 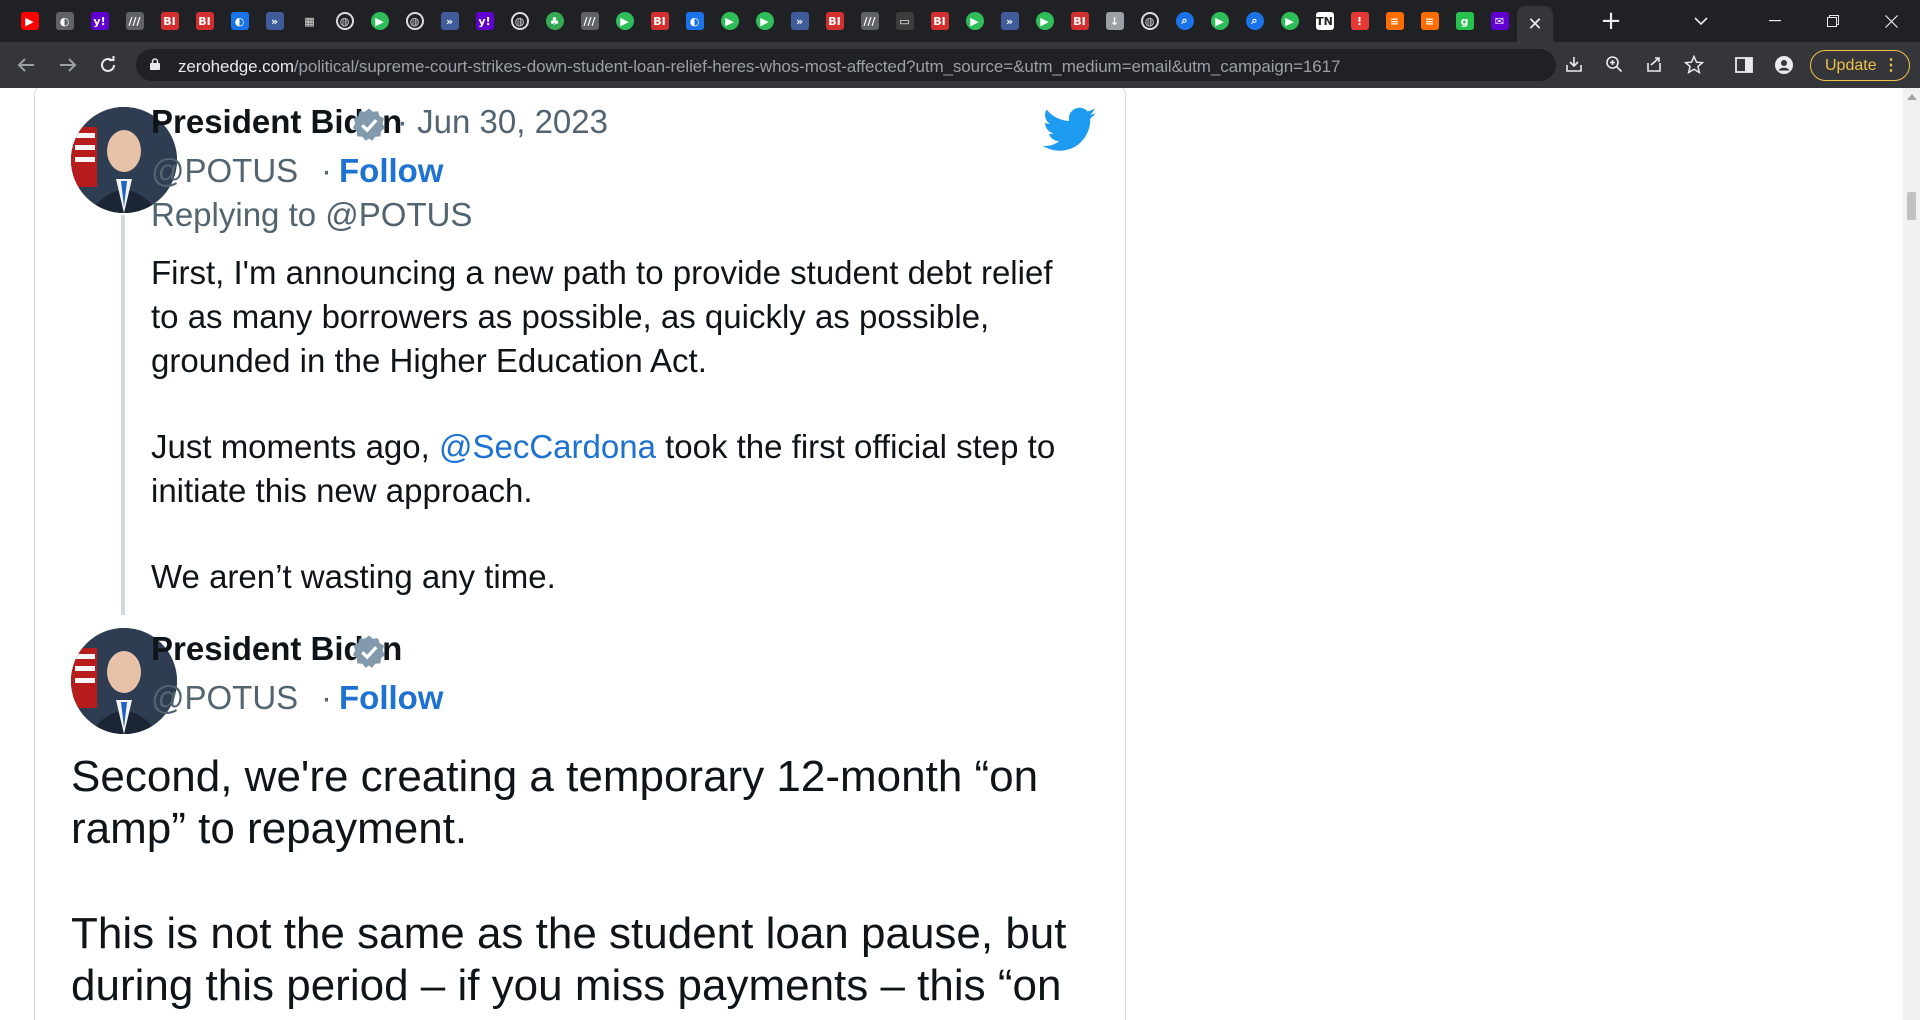 What do you see at coordinates (1070, 130) in the screenshot?
I see `twitter-bird-icon` at bounding box center [1070, 130].